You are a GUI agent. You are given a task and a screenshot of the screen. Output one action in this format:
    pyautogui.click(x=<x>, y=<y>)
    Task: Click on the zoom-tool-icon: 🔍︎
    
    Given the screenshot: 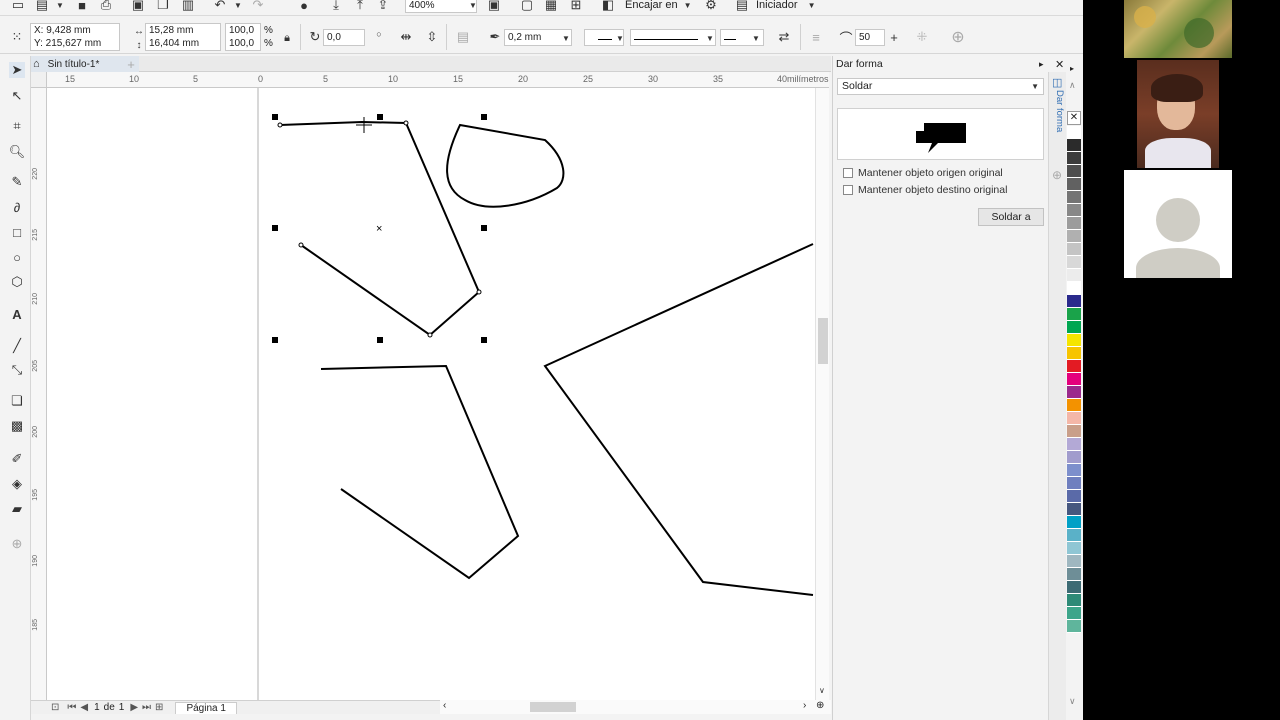 What is the action you would take?
    pyautogui.click(x=17, y=152)
    